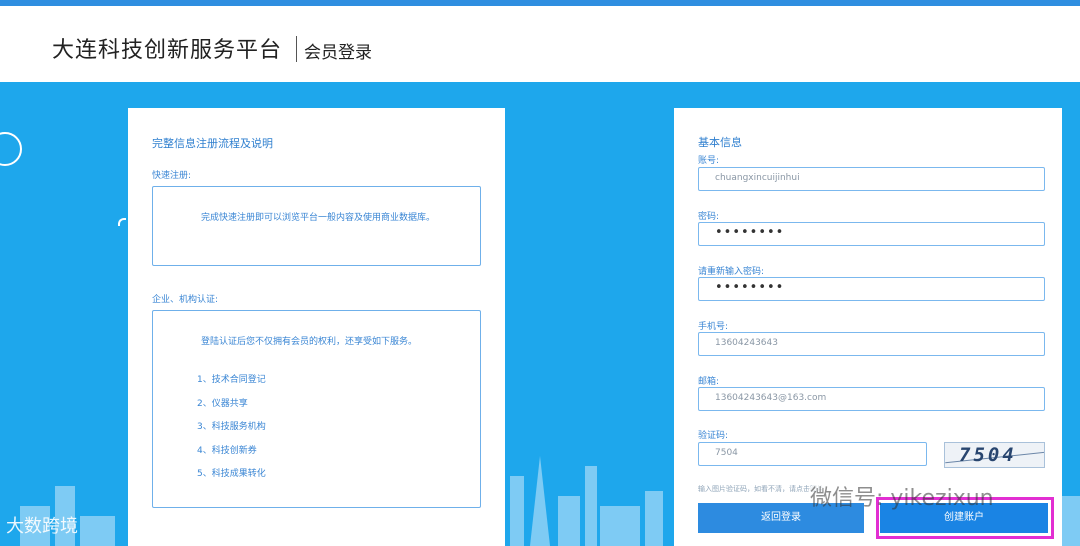 This screenshot has width=1080, height=546. I want to click on org-cert-label: 企业、机构认证:, so click(185, 300).